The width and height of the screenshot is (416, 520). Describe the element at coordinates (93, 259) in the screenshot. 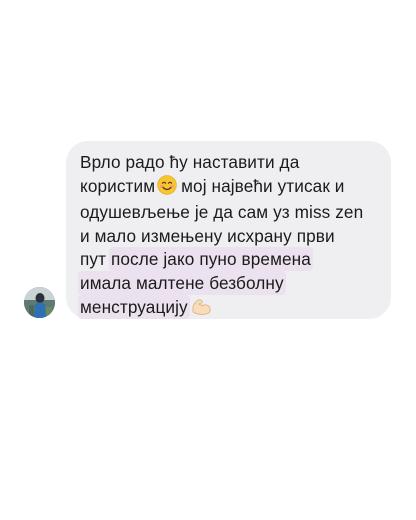

I see `message-segment: пут` at that location.